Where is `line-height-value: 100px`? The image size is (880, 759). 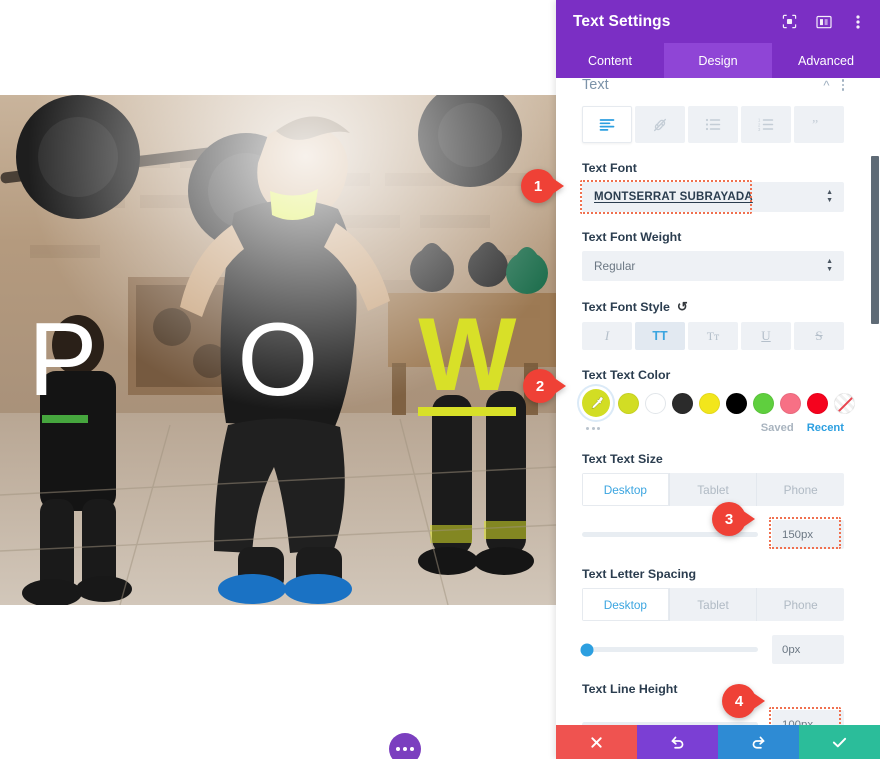 line-height-value: 100px is located at coordinates (806, 716).